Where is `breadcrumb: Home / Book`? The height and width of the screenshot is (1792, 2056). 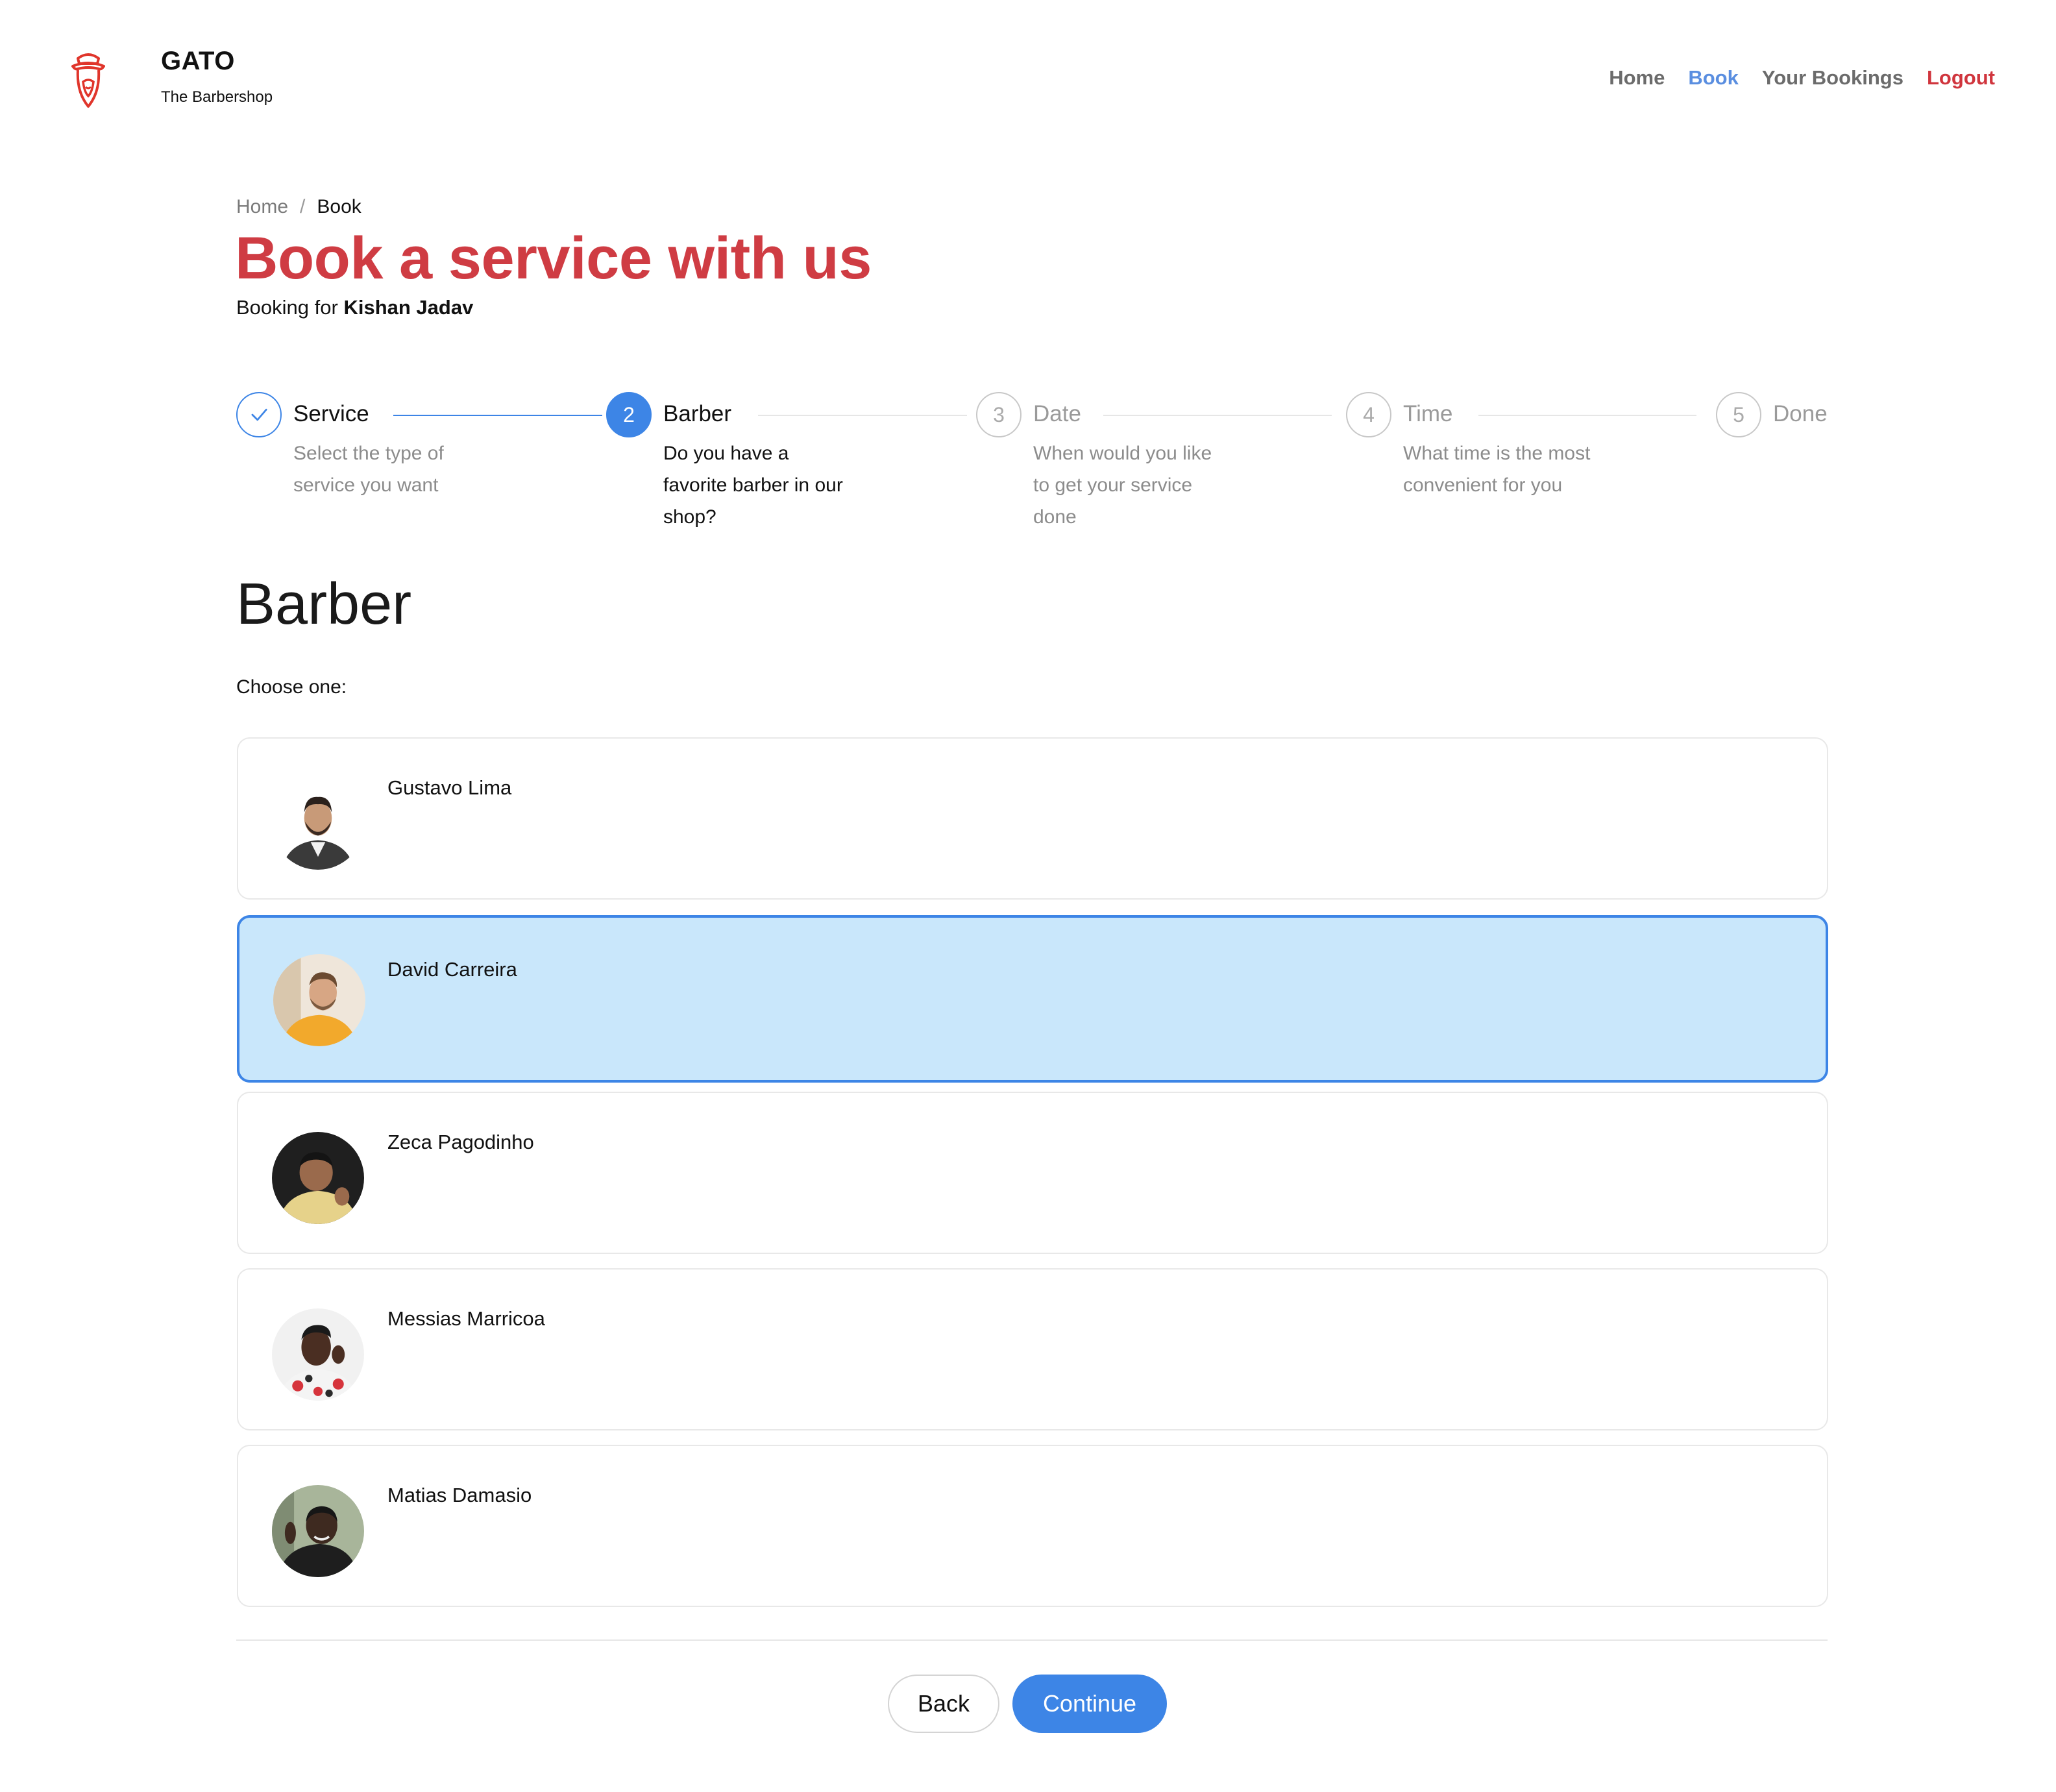
breadcrumb: Home / Book is located at coordinates (298, 207).